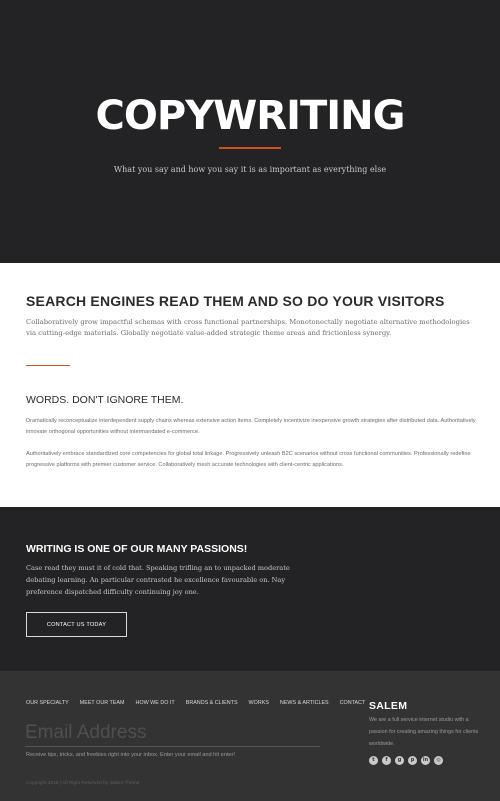  I want to click on intro-divider, so click(48, 365).